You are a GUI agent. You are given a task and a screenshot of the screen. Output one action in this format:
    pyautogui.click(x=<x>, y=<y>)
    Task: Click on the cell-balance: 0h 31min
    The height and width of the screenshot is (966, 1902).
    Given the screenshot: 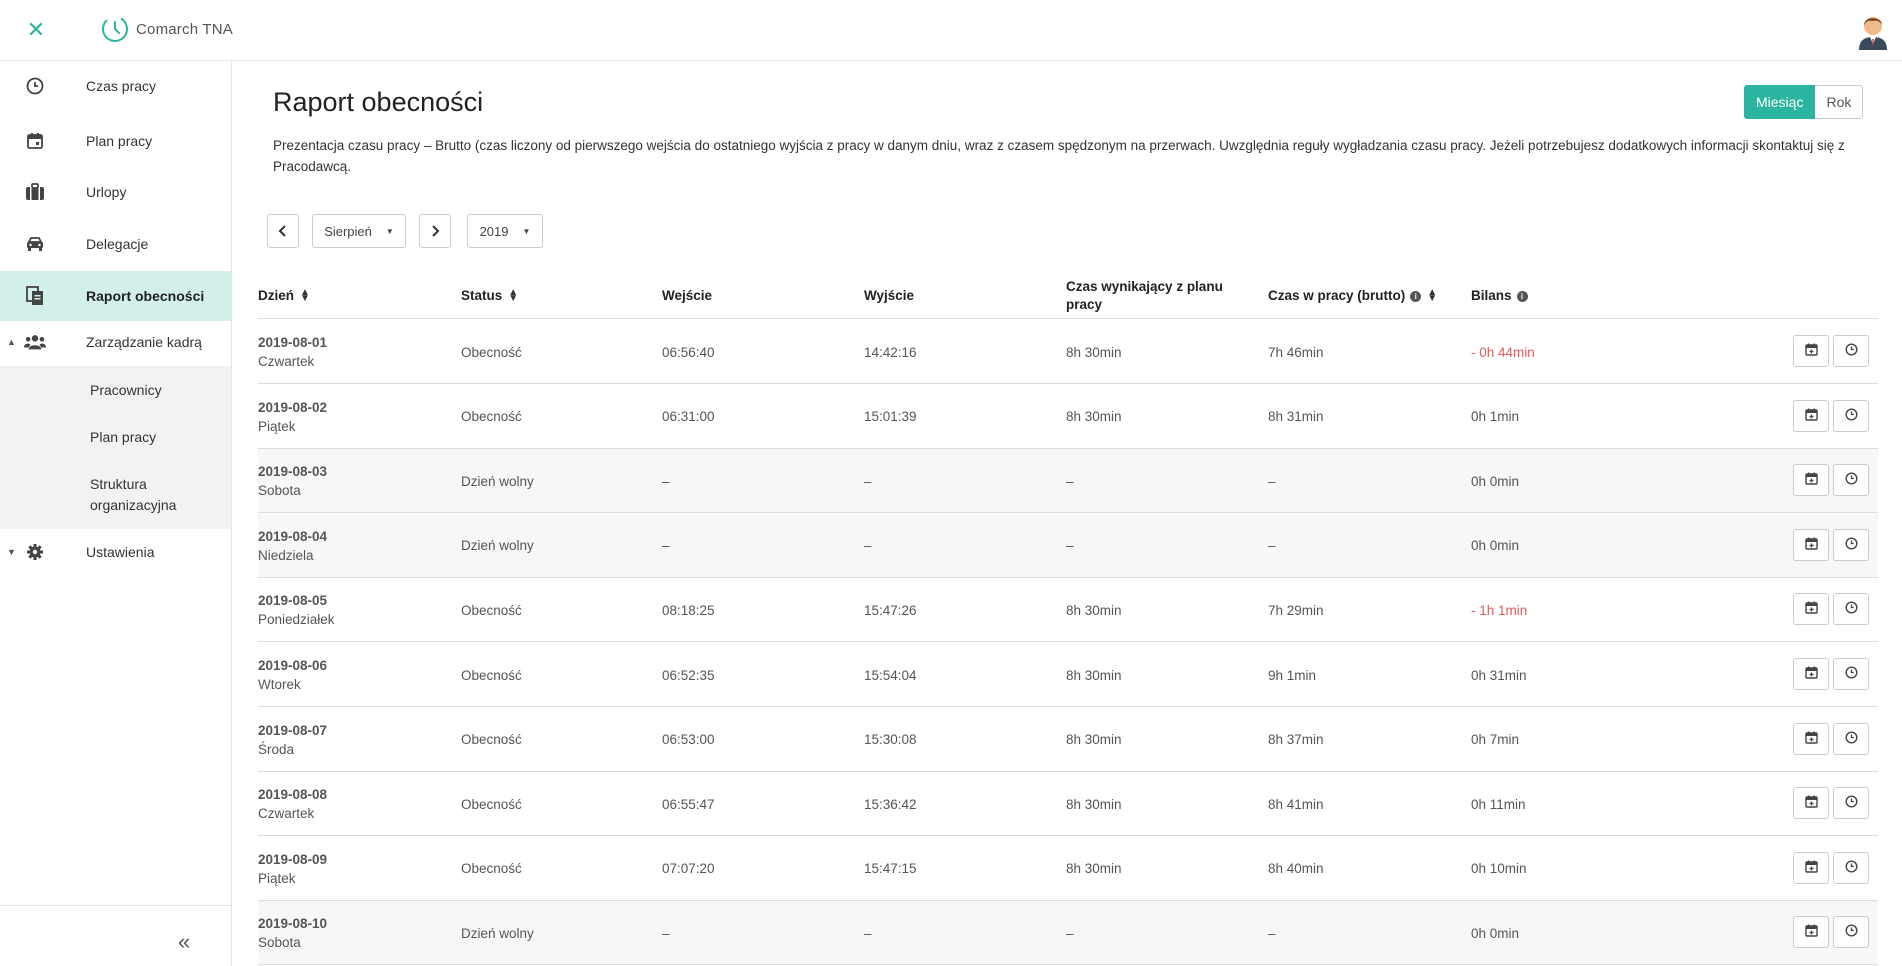 What is the action you would take?
    pyautogui.click(x=1499, y=675)
    